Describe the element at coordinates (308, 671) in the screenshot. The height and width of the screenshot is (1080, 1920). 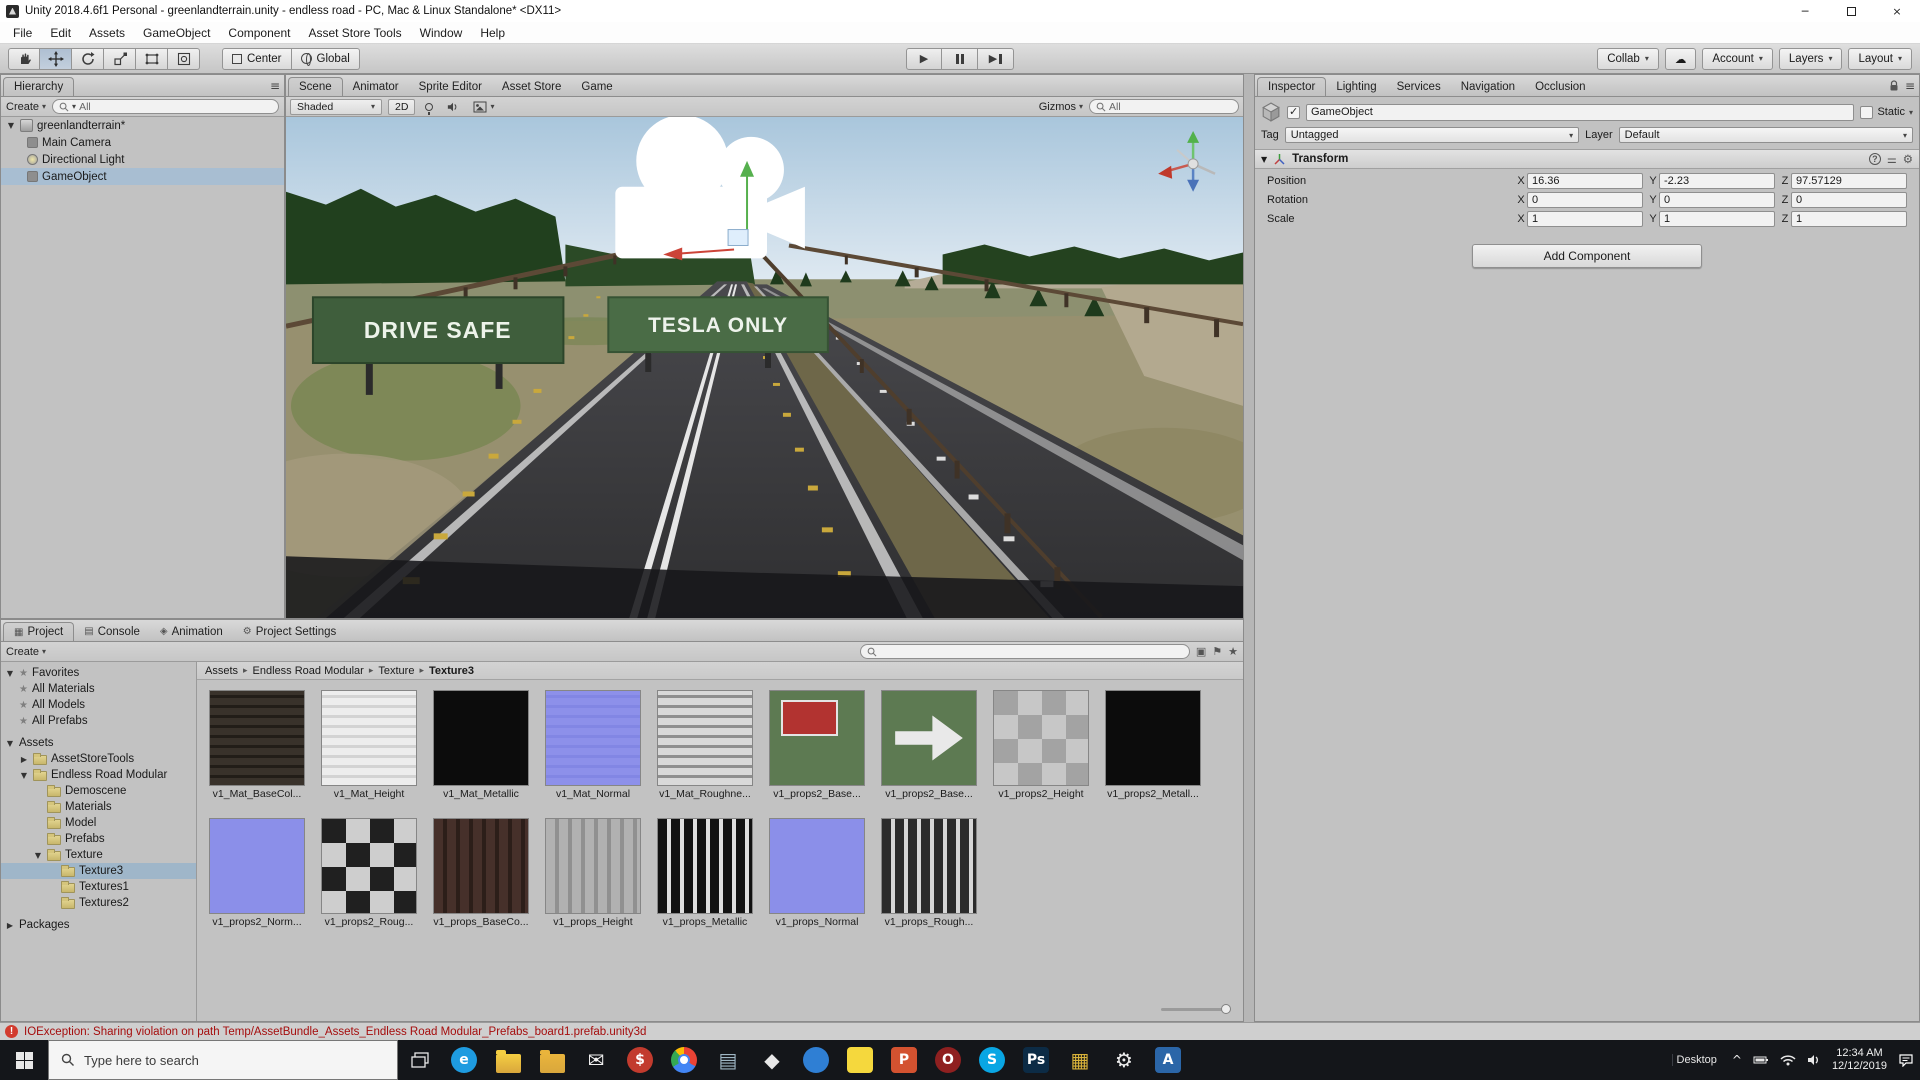
I see `breadcrumb-item: Endless Road Modular` at that location.